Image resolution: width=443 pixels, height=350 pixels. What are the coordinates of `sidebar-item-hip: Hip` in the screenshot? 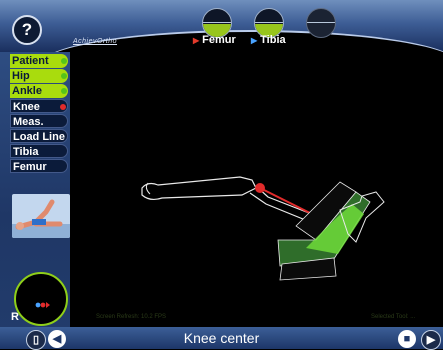 It's located at (39, 76).